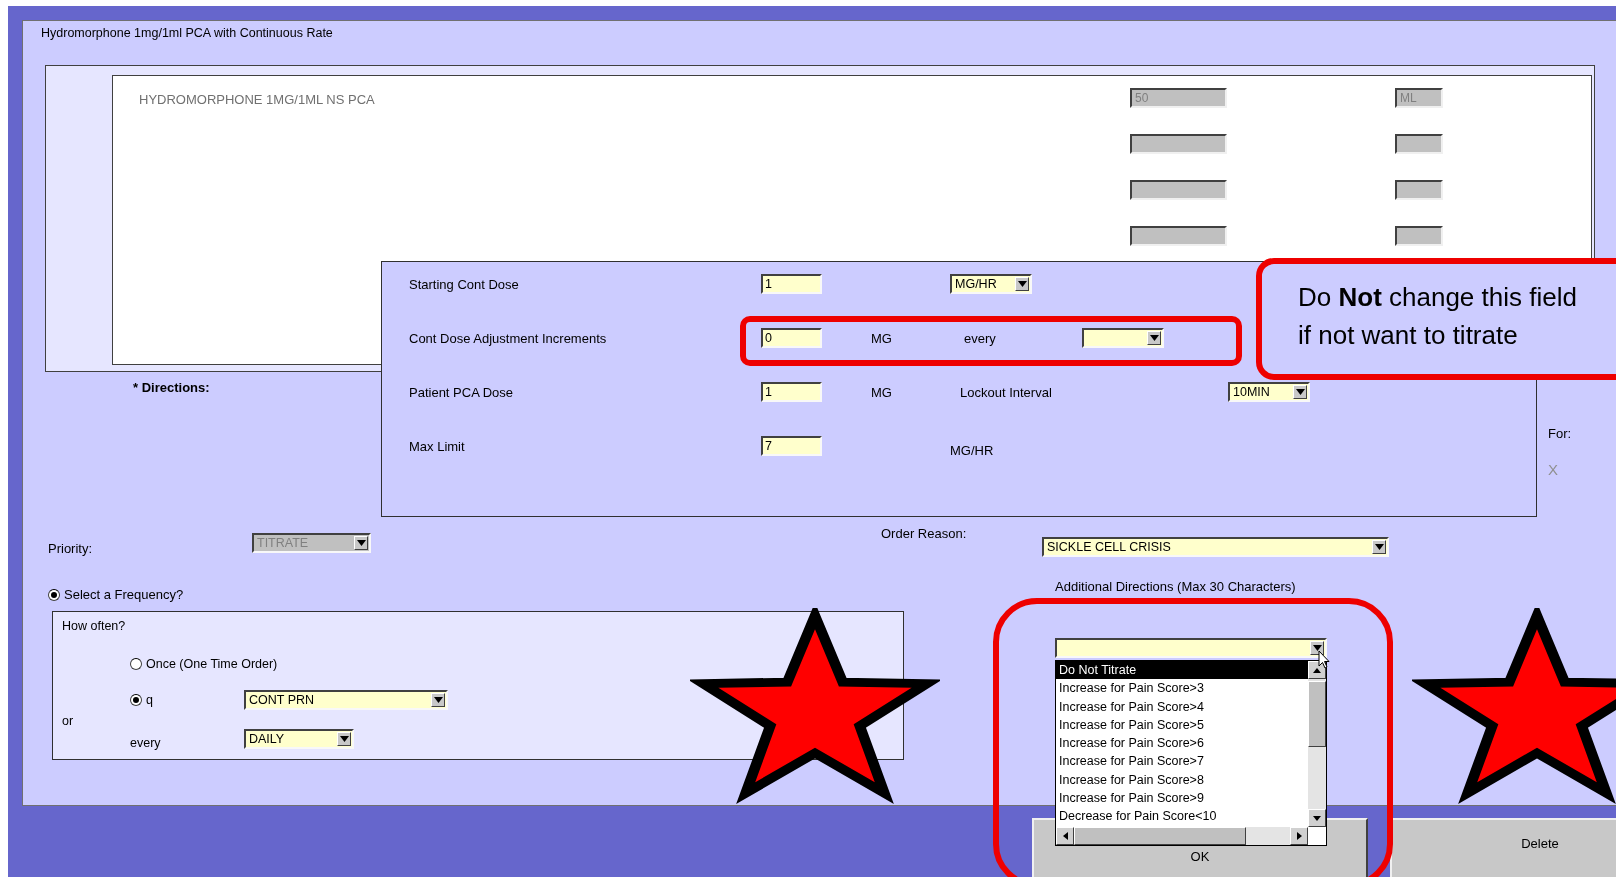 The width and height of the screenshot is (1616, 877). What do you see at coordinates (972, 449) in the screenshot?
I see `unit-label: MG/HR` at bounding box center [972, 449].